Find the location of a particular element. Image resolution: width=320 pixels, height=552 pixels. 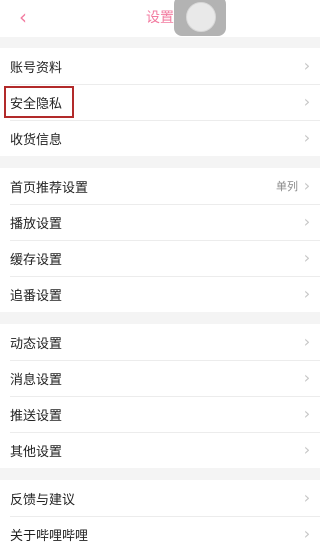

settings-item-feedback: 反馈与建议 › is located at coordinates (160, 498).